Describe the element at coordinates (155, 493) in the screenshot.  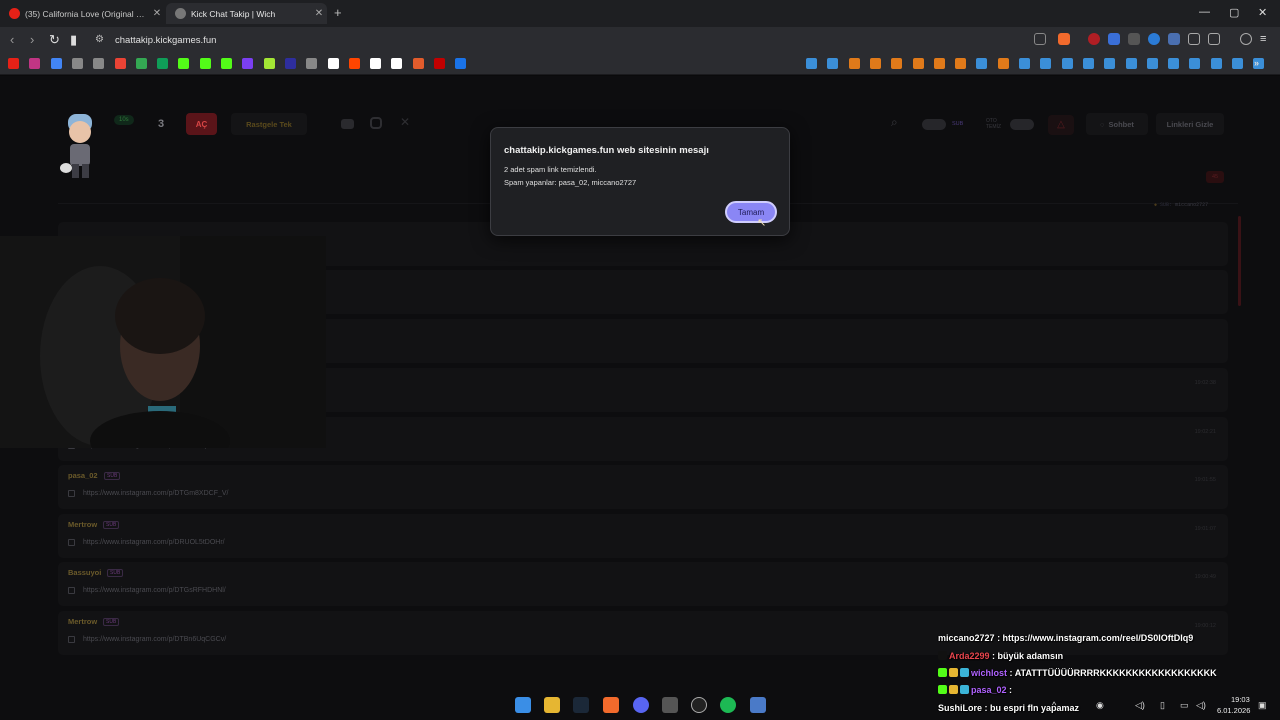
I see `card-link: https://www.instagram.com/p/DTGm8XDCF_V/` at that location.